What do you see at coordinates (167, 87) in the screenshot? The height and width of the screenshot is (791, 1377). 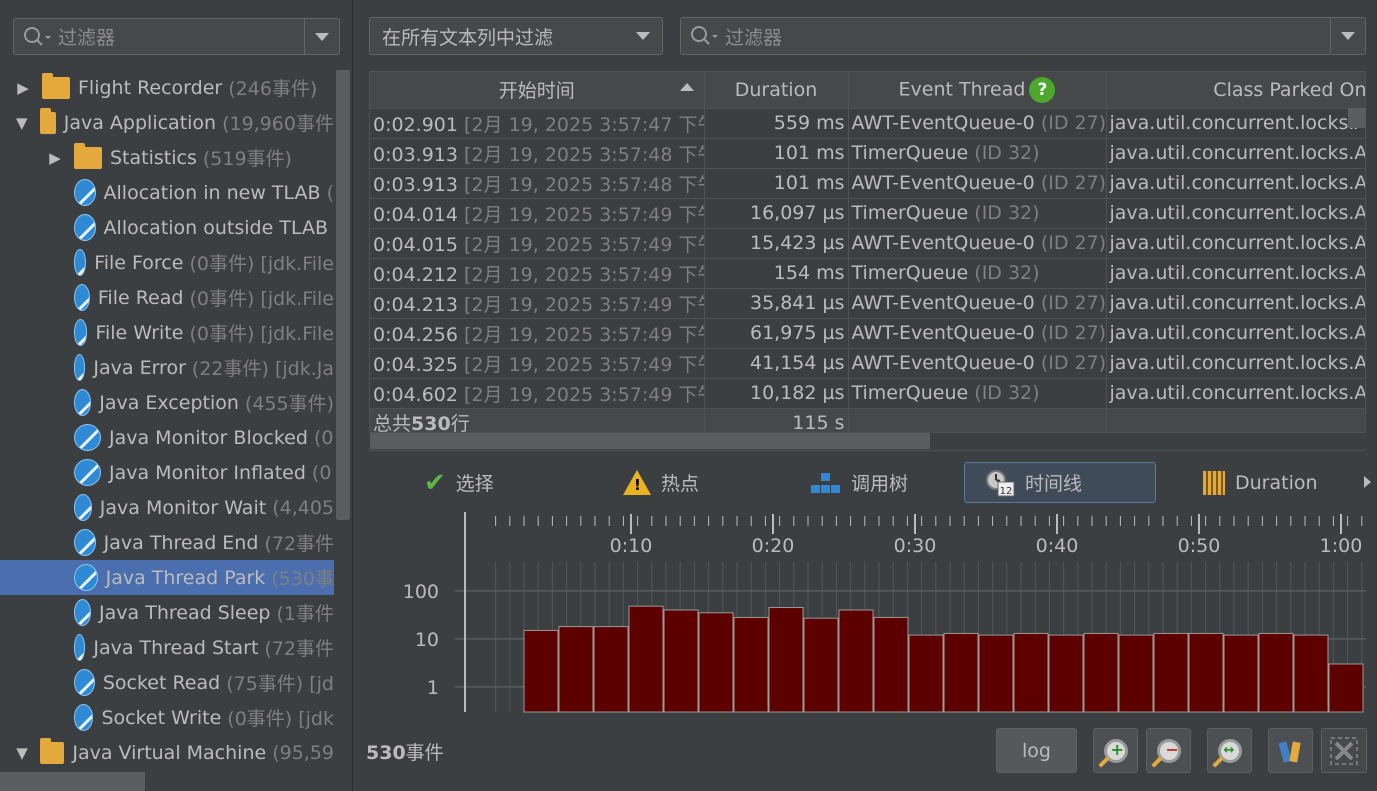 I see `tree-folder-row: ▶ Flight Recorder (246事件)` at bounding box center [167, 87].